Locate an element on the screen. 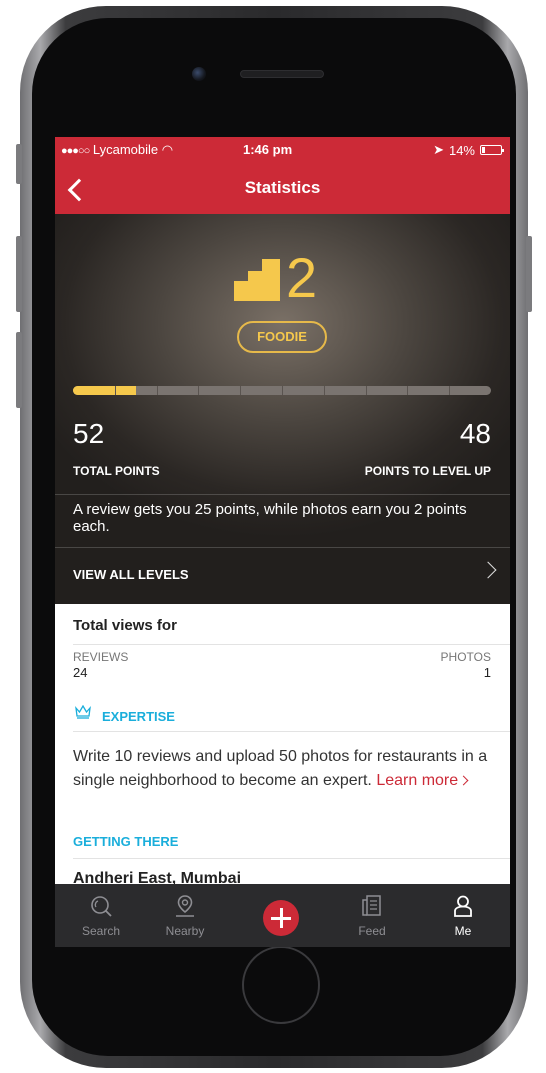 The image size is (546, 1073). crown-icon is located at coordinates (83, 712).